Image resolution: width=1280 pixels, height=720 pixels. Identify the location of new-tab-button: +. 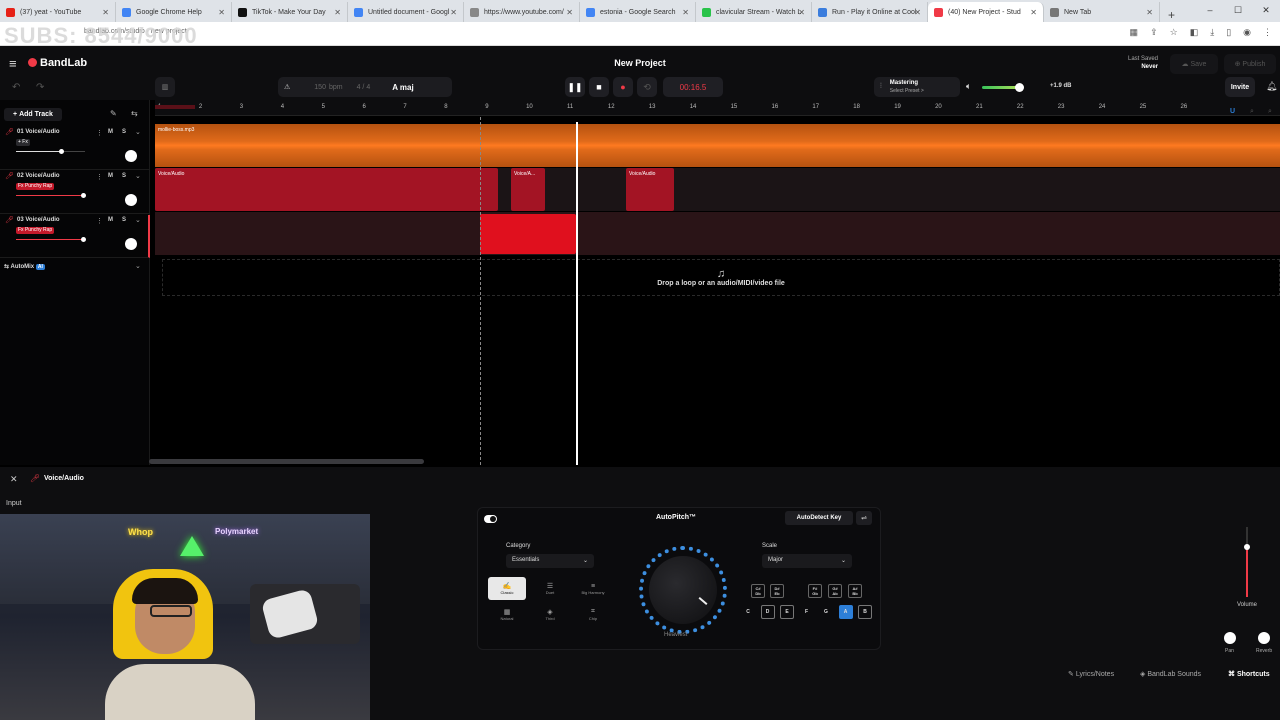
(1171, 15).